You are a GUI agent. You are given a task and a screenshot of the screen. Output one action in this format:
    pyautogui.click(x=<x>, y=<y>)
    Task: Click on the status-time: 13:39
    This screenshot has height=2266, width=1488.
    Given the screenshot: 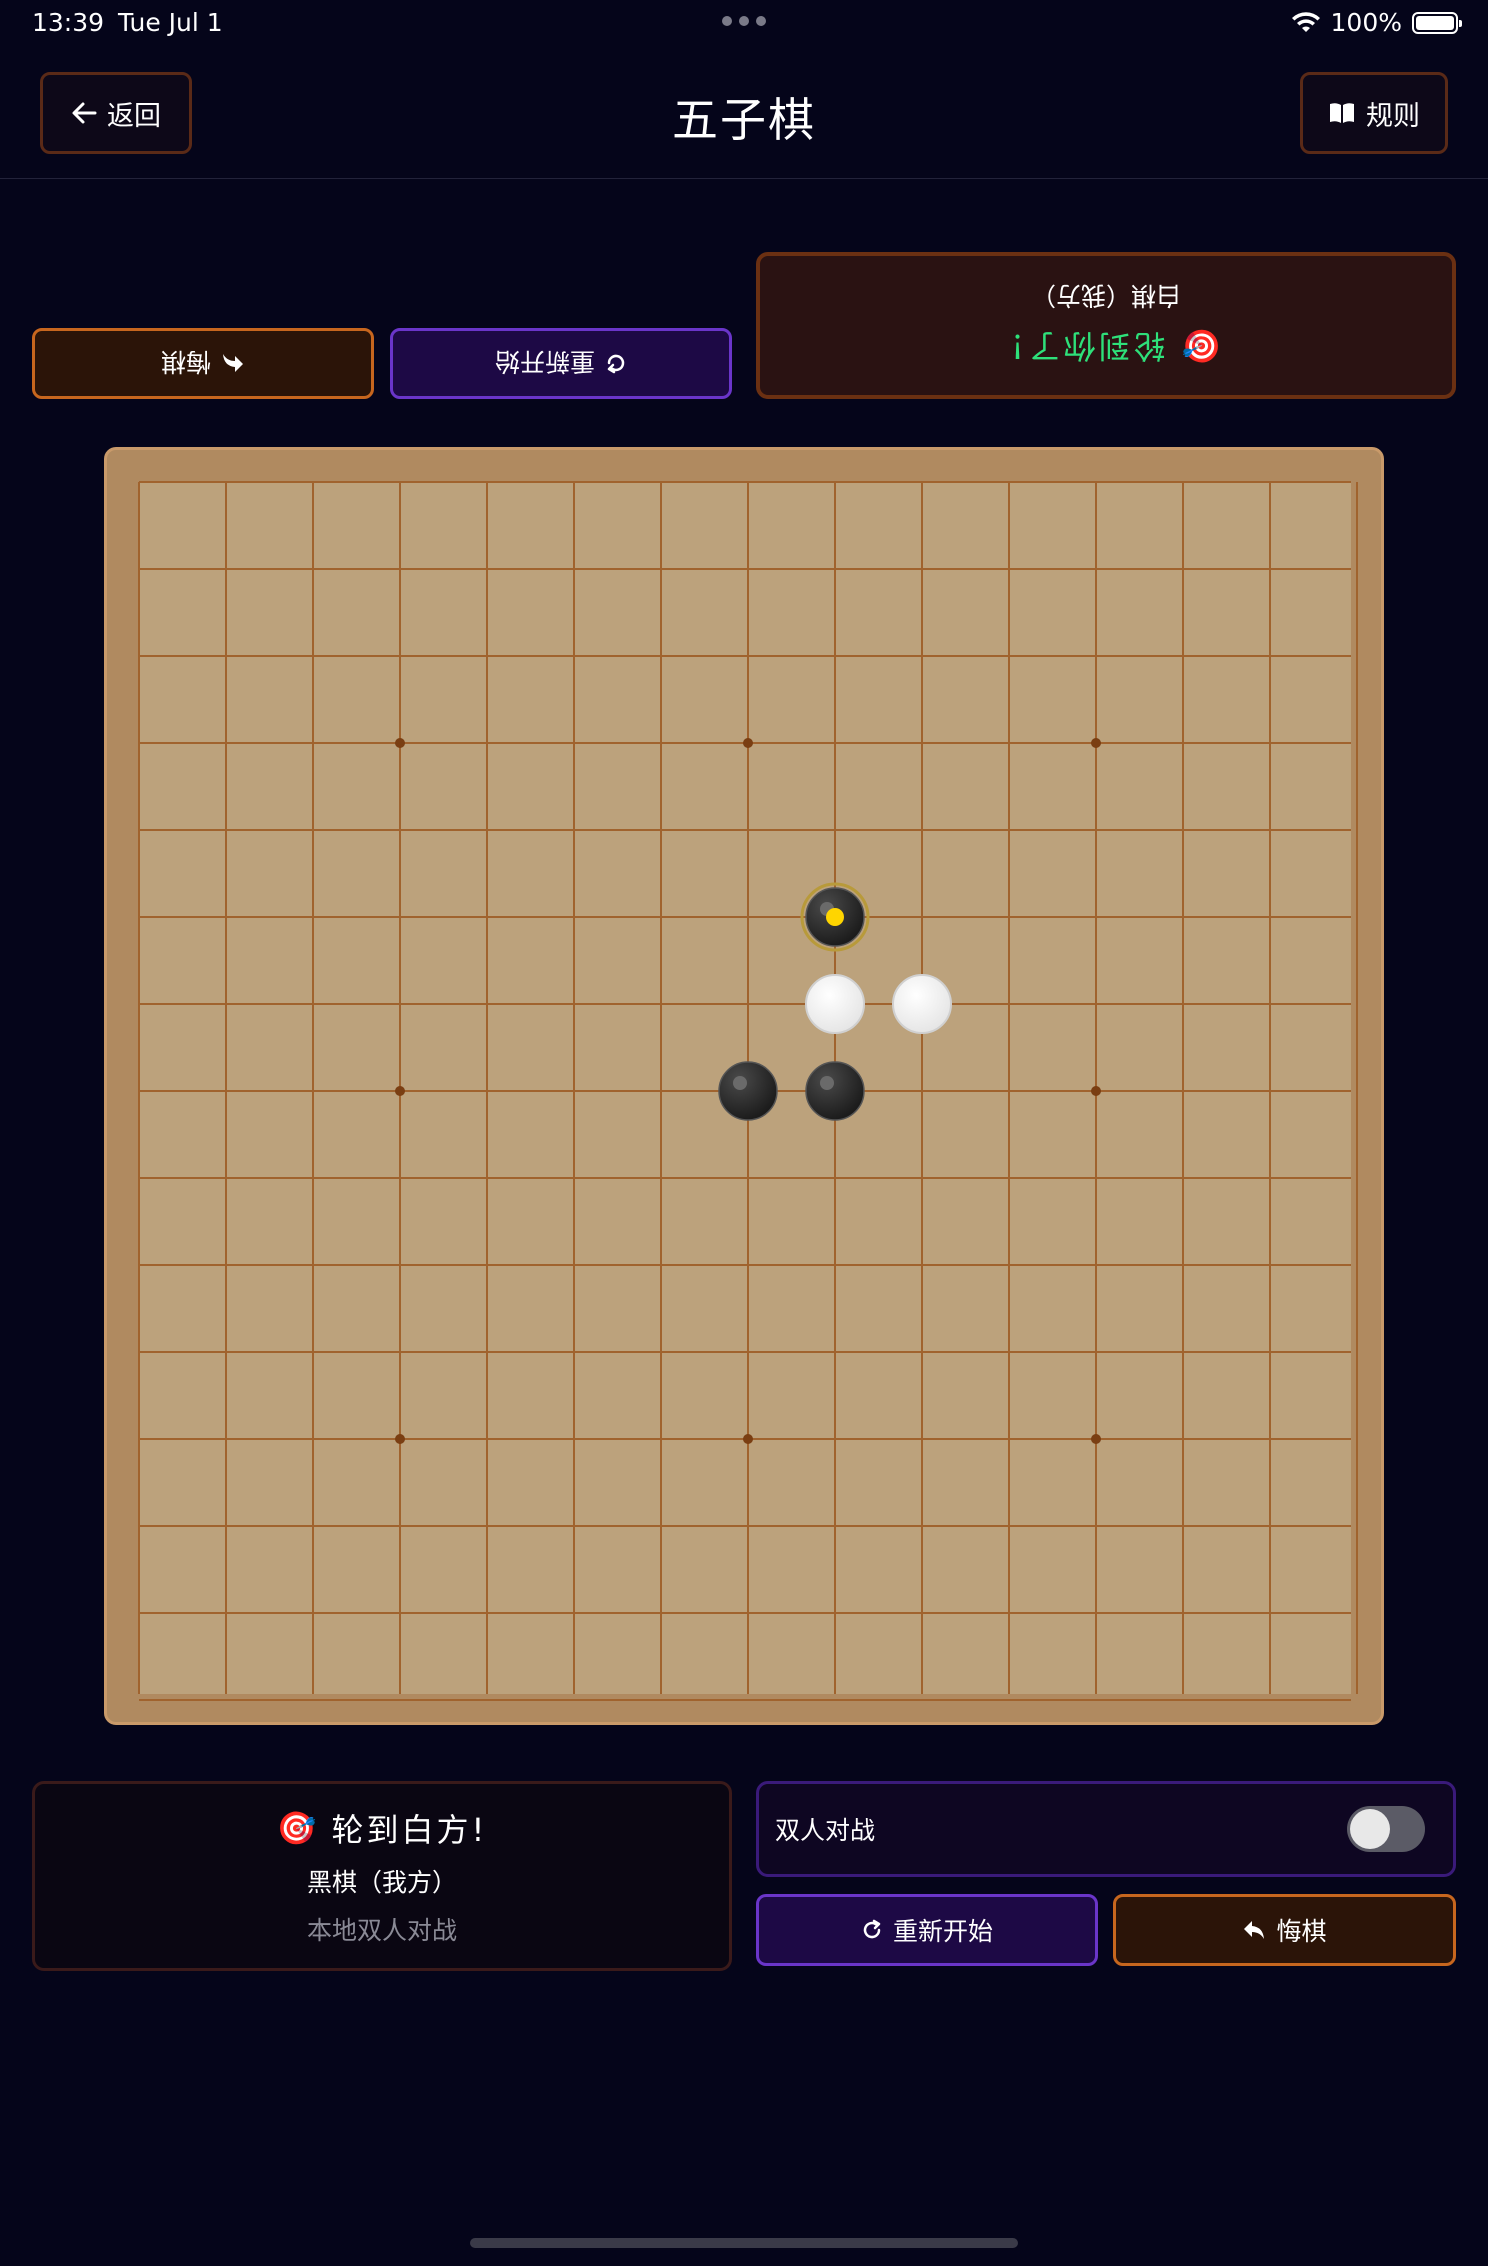 What is the action you would take?
    pyautogui.click(x=68, y=22)
    